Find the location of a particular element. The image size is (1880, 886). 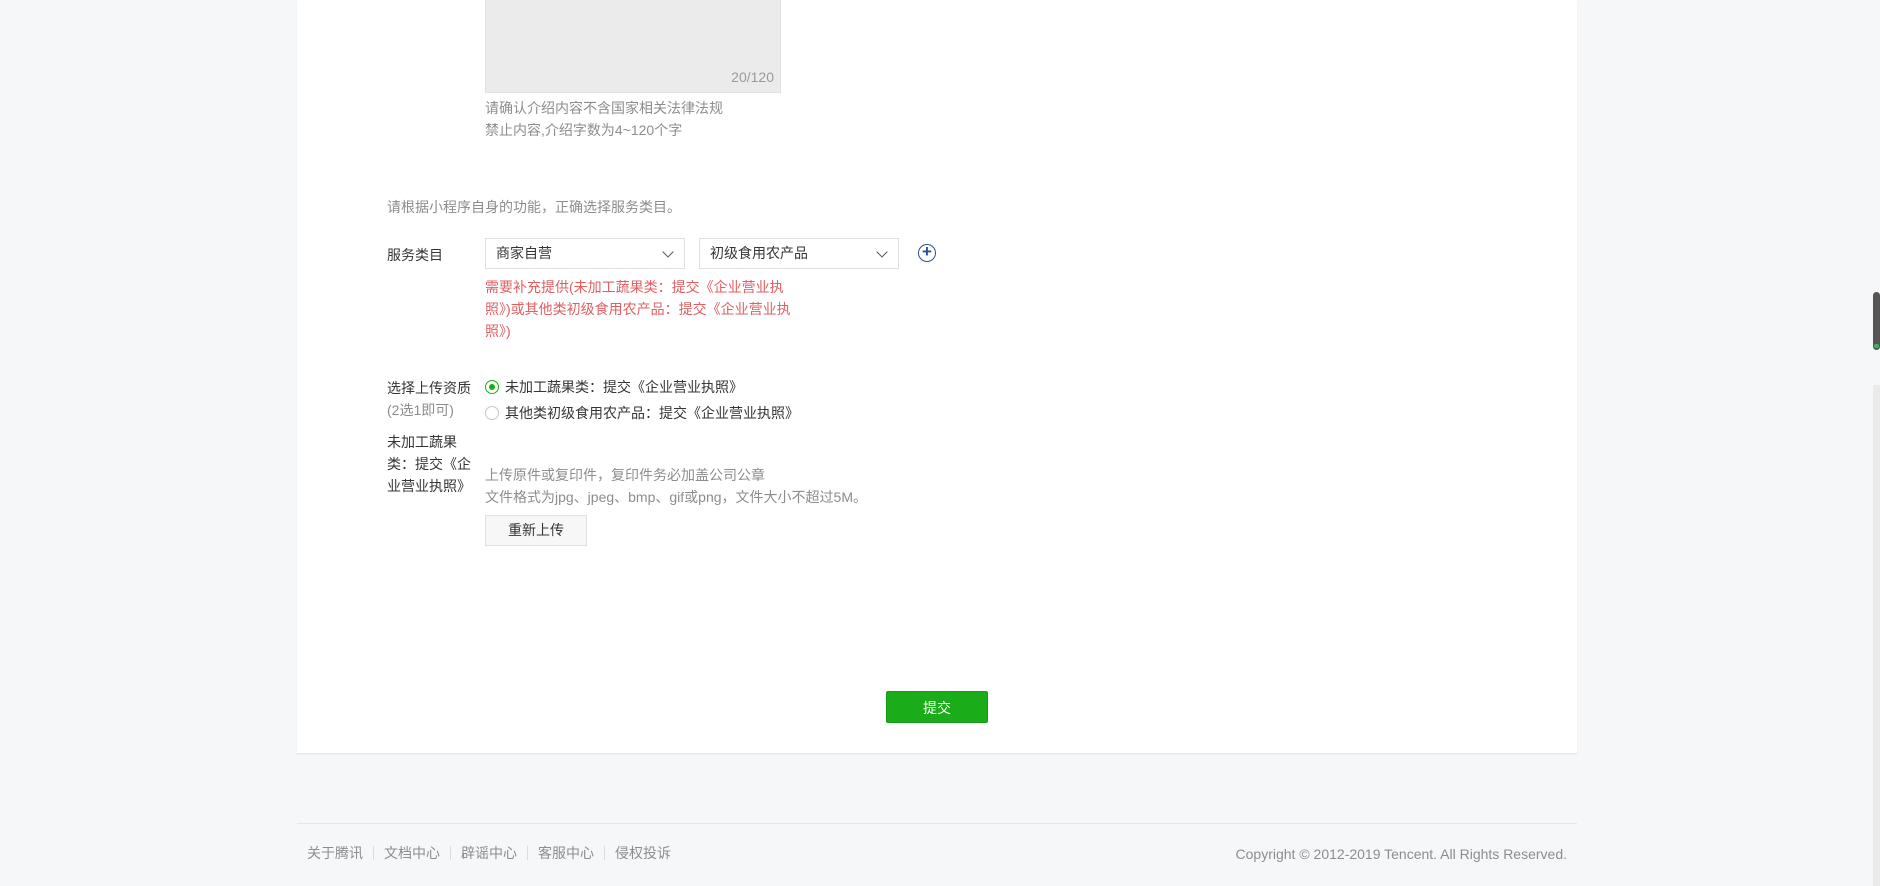

upload-tip-2: 文件格式为jpg、jpeg、bmp、gif或png，文件大小不超过5M。 is located at coordinates (676, 497).